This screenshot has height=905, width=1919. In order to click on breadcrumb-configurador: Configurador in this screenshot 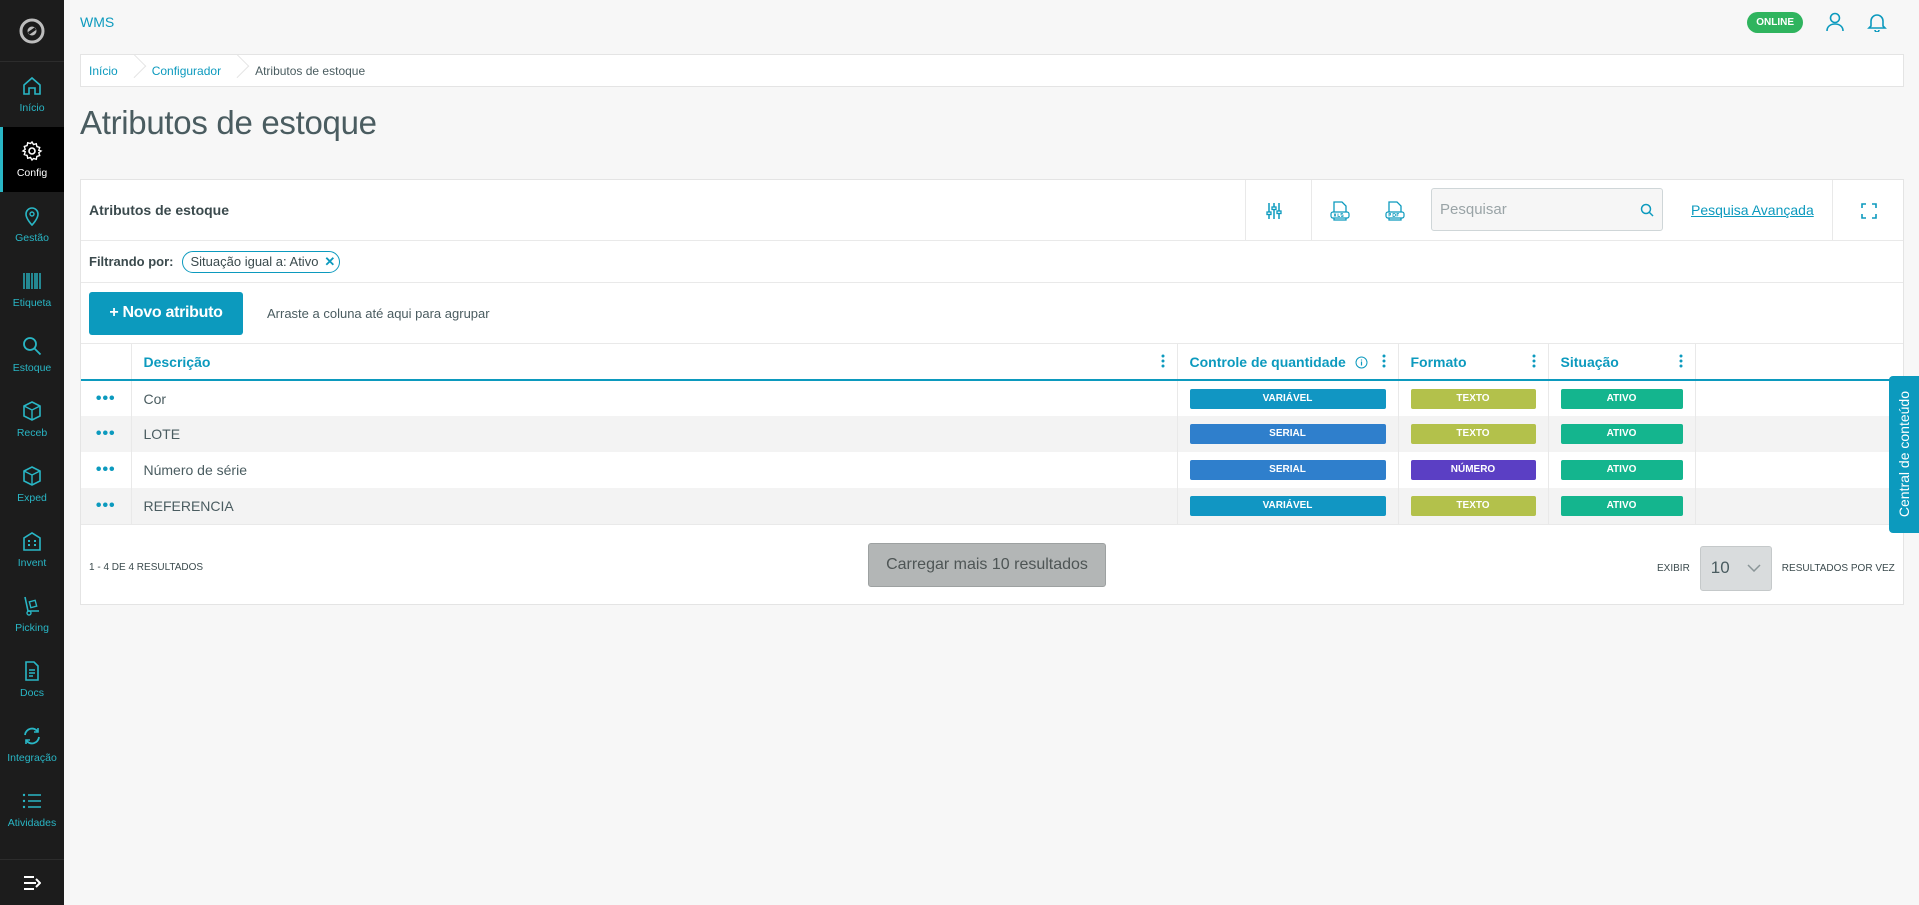, I will do `click(186, 71)`.